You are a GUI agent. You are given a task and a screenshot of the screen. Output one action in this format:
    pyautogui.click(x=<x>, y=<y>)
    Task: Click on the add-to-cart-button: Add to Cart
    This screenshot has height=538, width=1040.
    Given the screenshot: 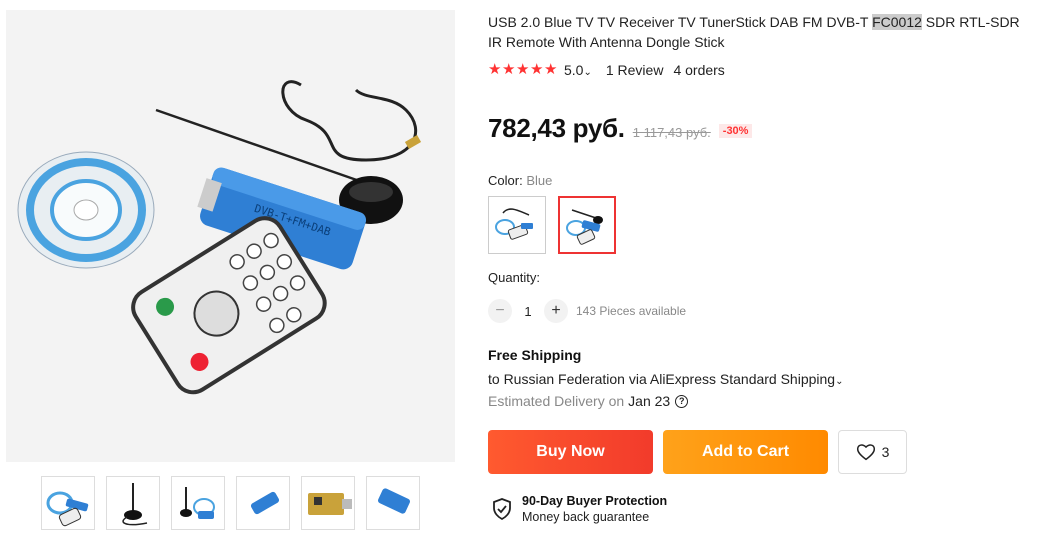 What is the action you would take?
    pyautogui.click(x=745, y=452)
    